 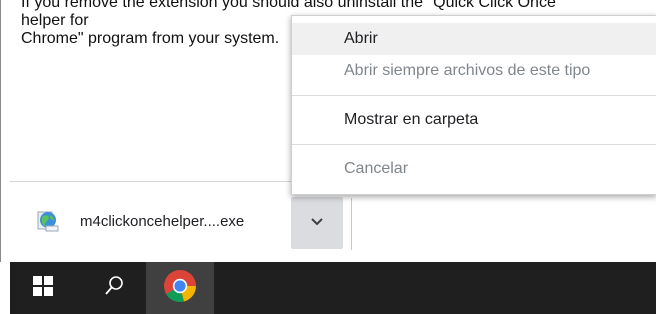 I want to click on download-options-button, so click(x=317, y=223).